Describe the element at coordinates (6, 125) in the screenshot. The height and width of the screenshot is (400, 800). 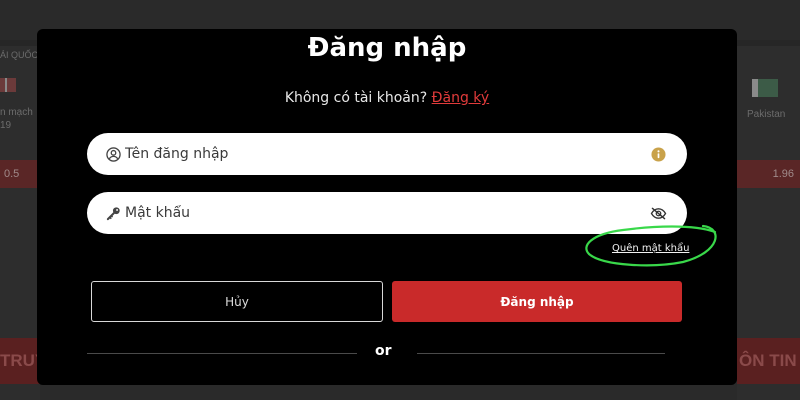
I see `background-left-team-sub: 19` at that location.